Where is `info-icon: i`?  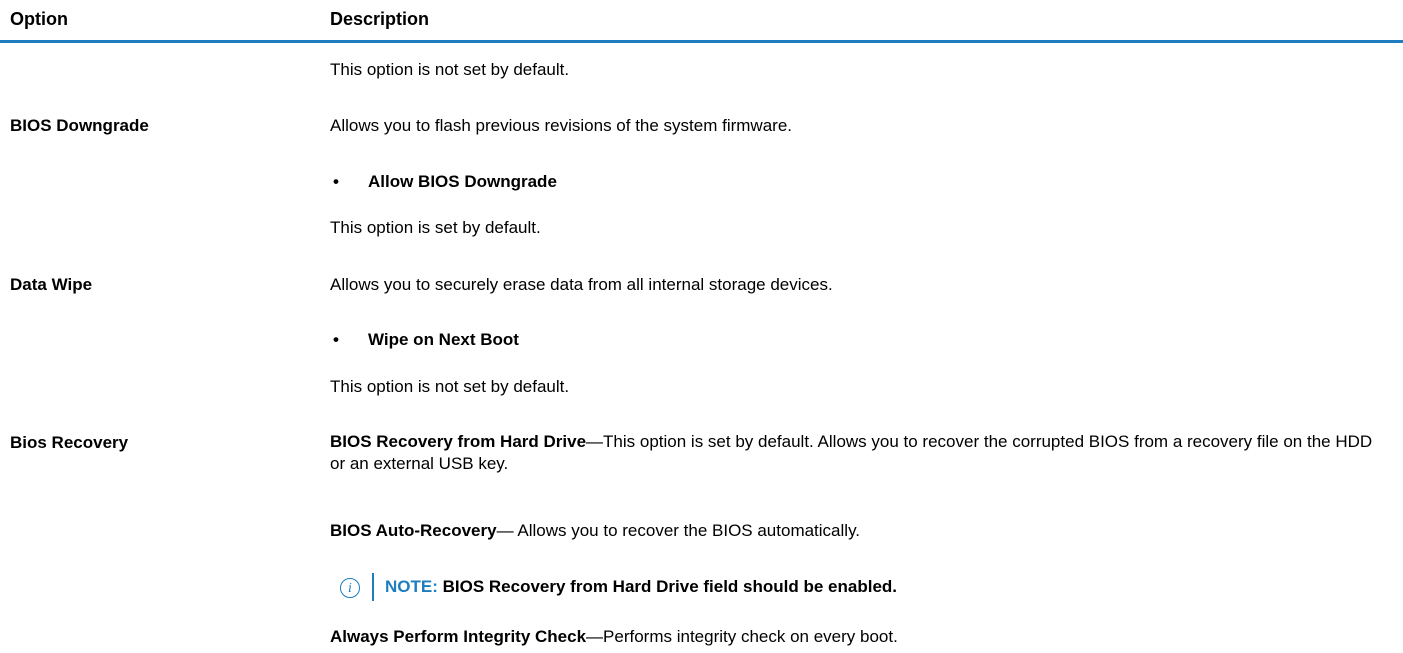 info-icon: i is located at coordinates (350, 588).